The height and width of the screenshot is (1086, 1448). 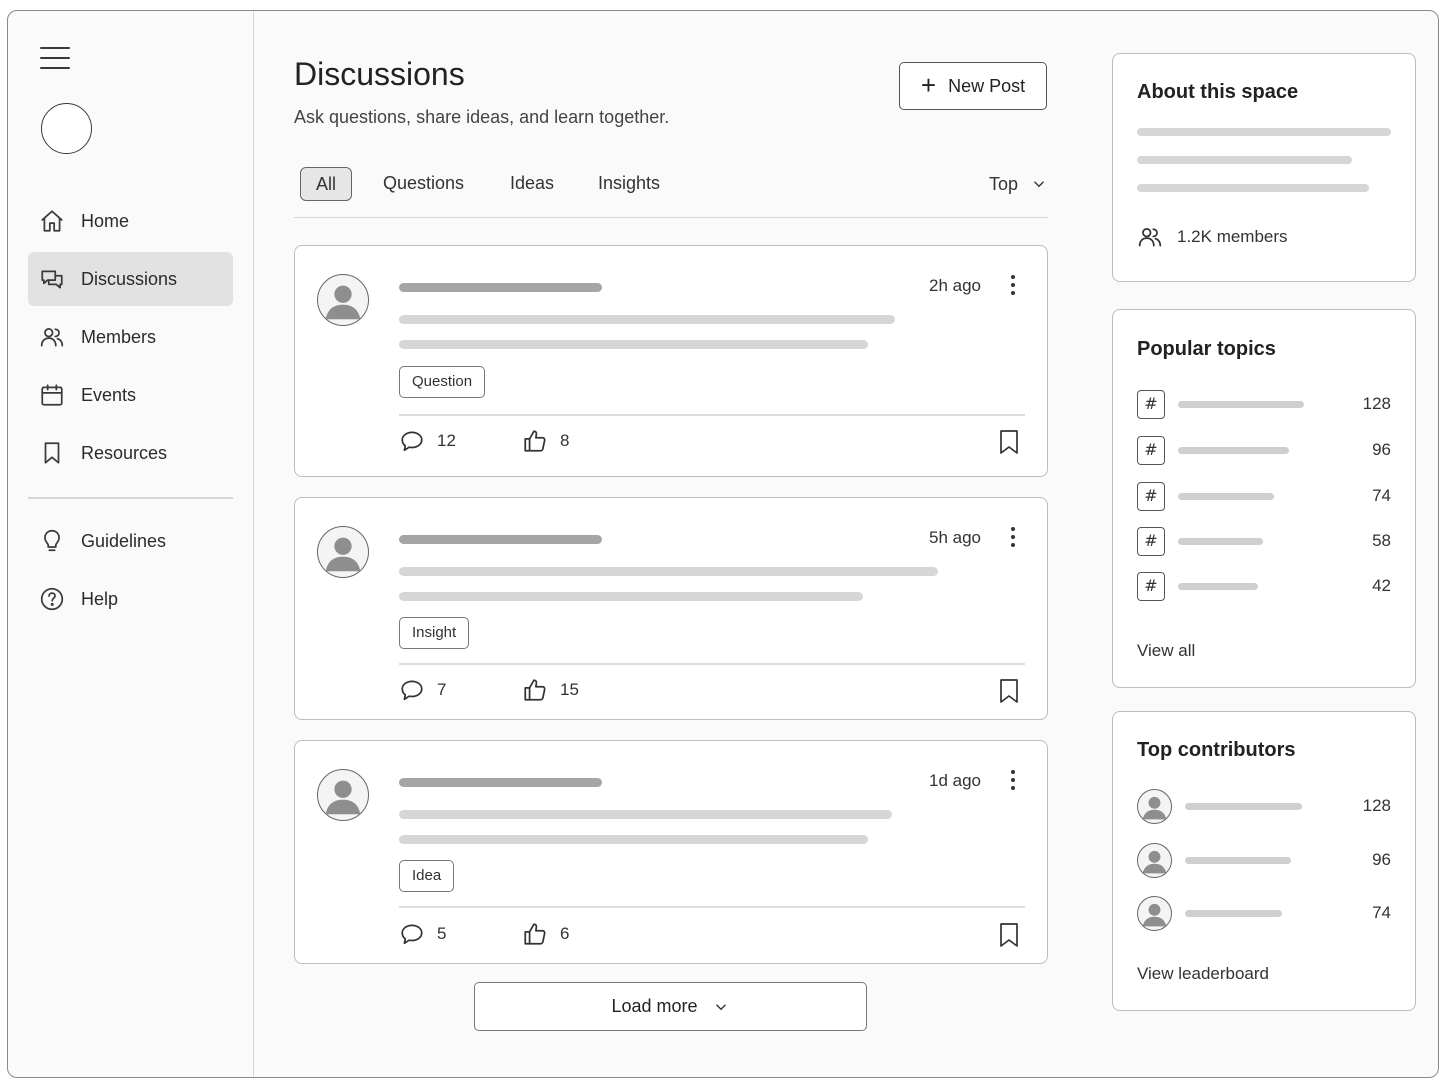 I want to click on comments-button: 7, so click(x=422, y=690).